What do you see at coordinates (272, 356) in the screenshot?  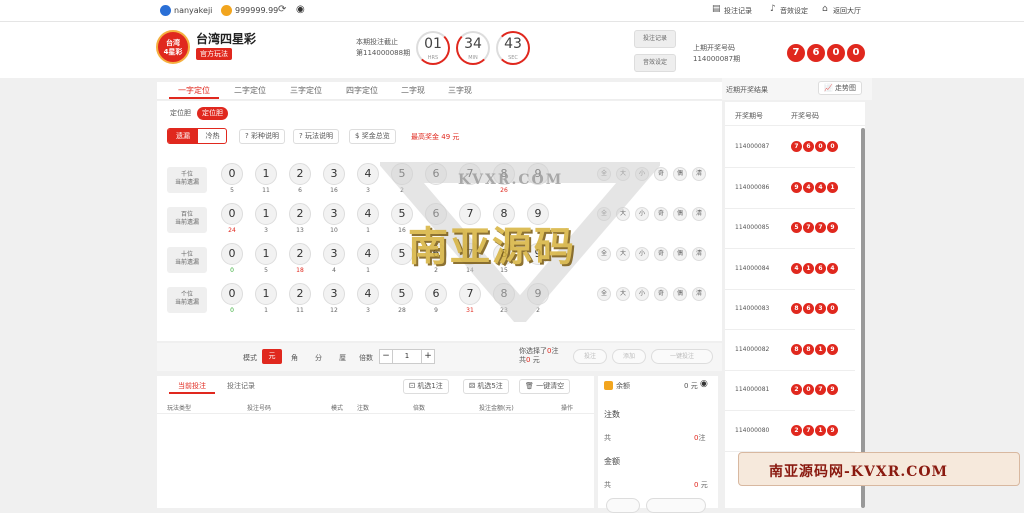 I see `mode-yuan: 元` at bounding box center [272, 356].